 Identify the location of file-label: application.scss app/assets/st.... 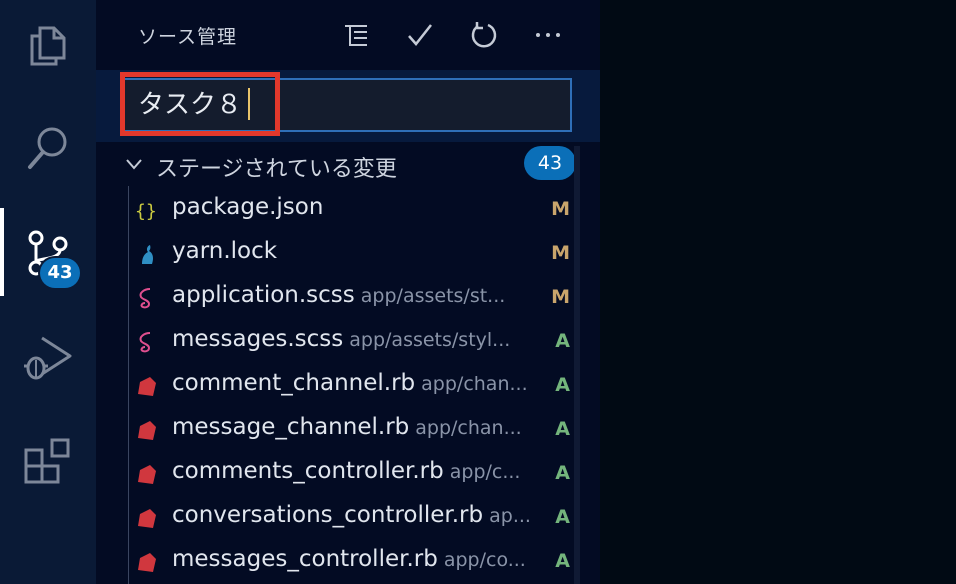
(352, 295).